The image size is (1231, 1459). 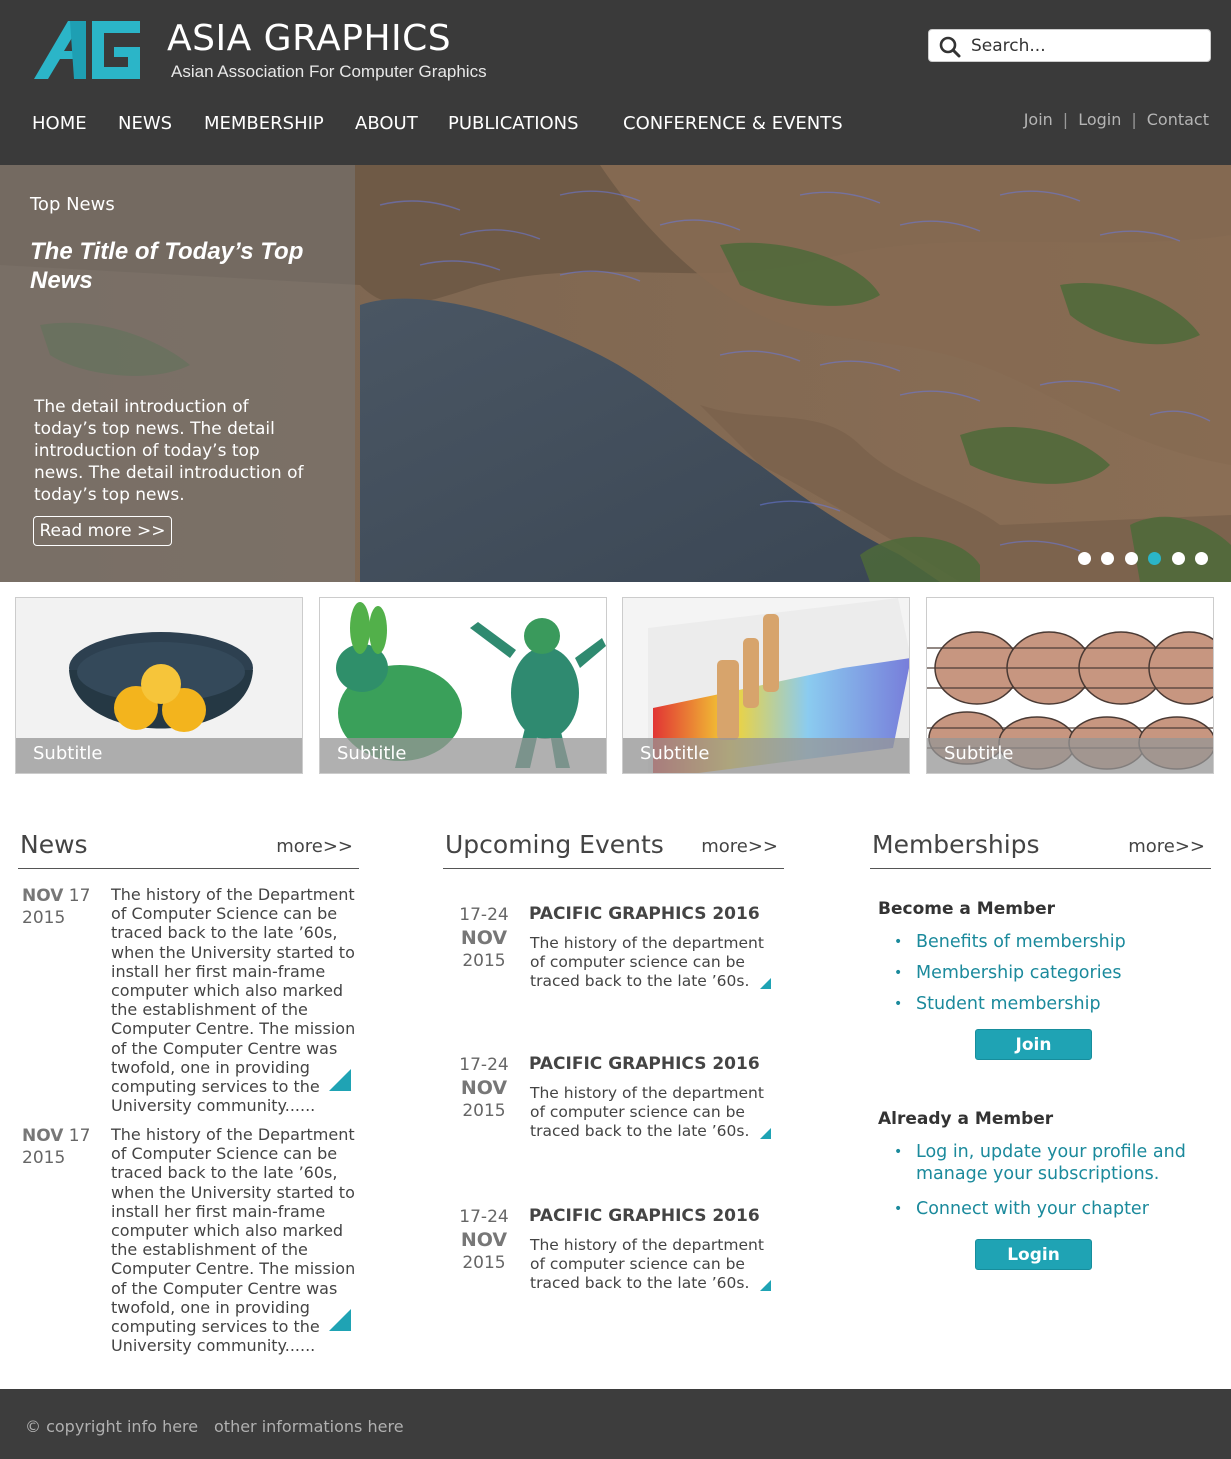 I want to click on news-month: NOV, so click(x=43, y=1136).